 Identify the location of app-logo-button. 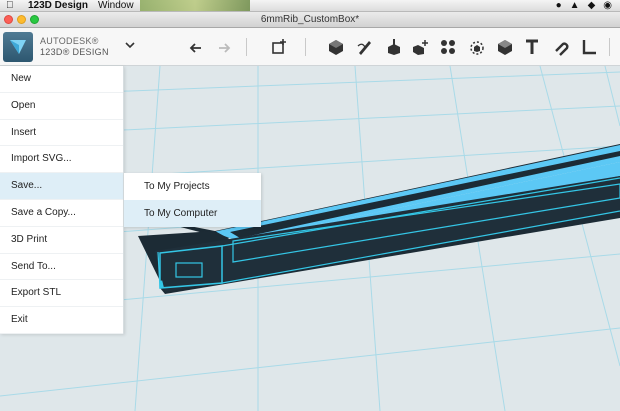
(18, 47).